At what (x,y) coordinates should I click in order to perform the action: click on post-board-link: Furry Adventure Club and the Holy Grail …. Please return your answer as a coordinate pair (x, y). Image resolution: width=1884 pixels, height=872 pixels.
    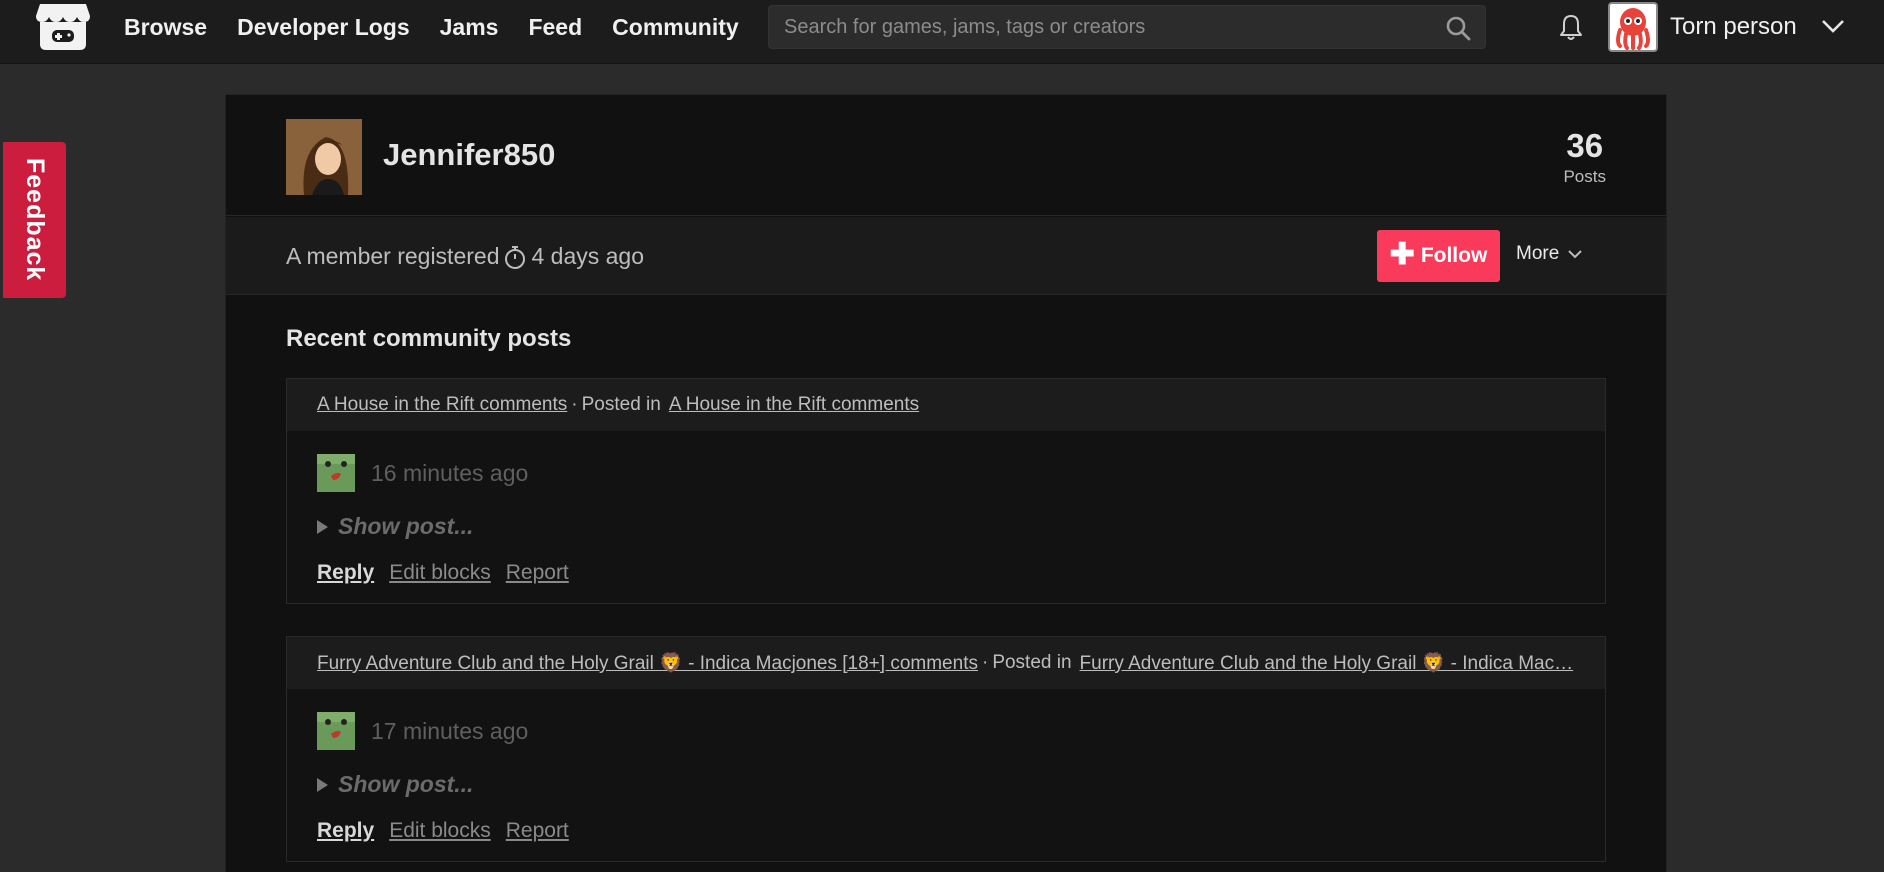
    Looking at the image, I should click on (1327, 663).